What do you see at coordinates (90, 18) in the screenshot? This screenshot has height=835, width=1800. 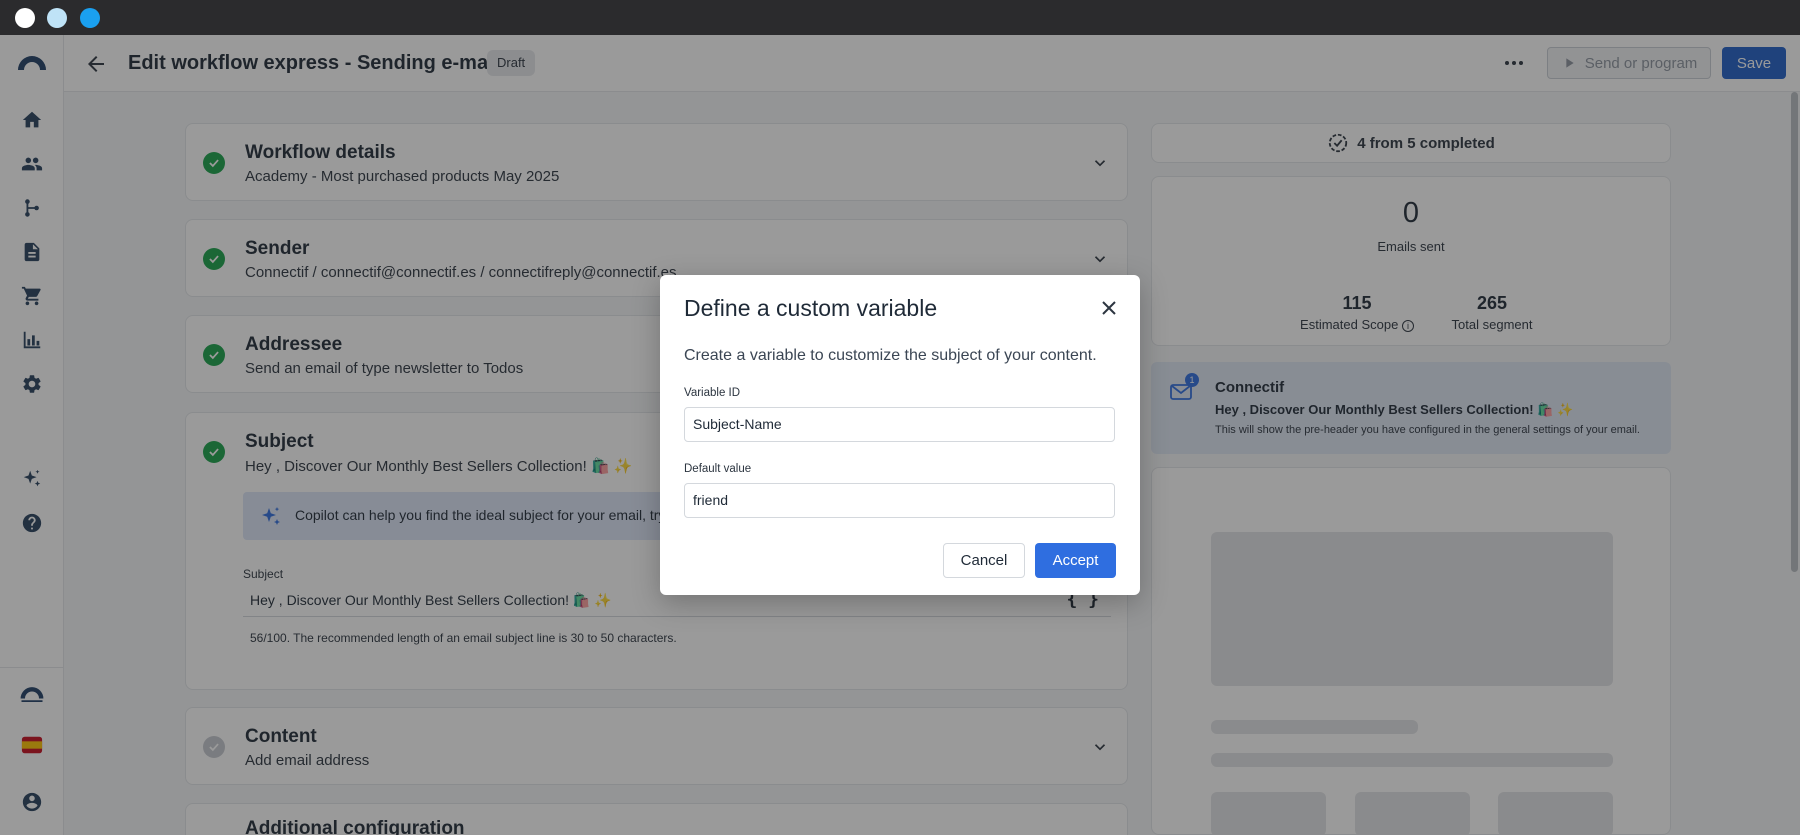 I see `maximize-window-button` at bounding box center [90, 18].